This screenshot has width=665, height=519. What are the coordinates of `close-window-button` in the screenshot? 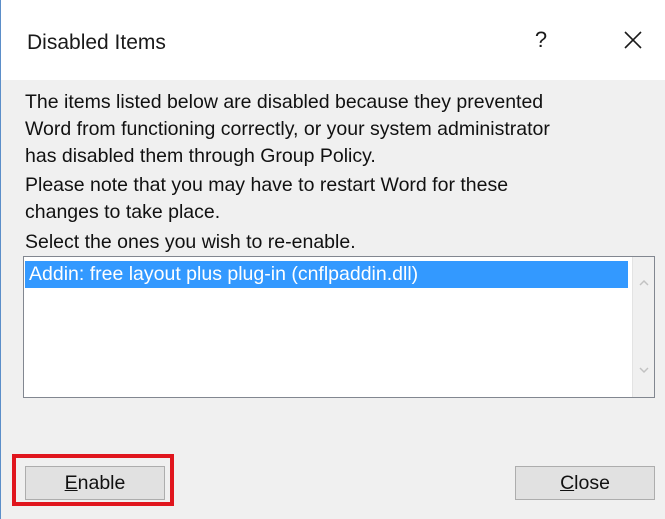 It's located at (633, 40).